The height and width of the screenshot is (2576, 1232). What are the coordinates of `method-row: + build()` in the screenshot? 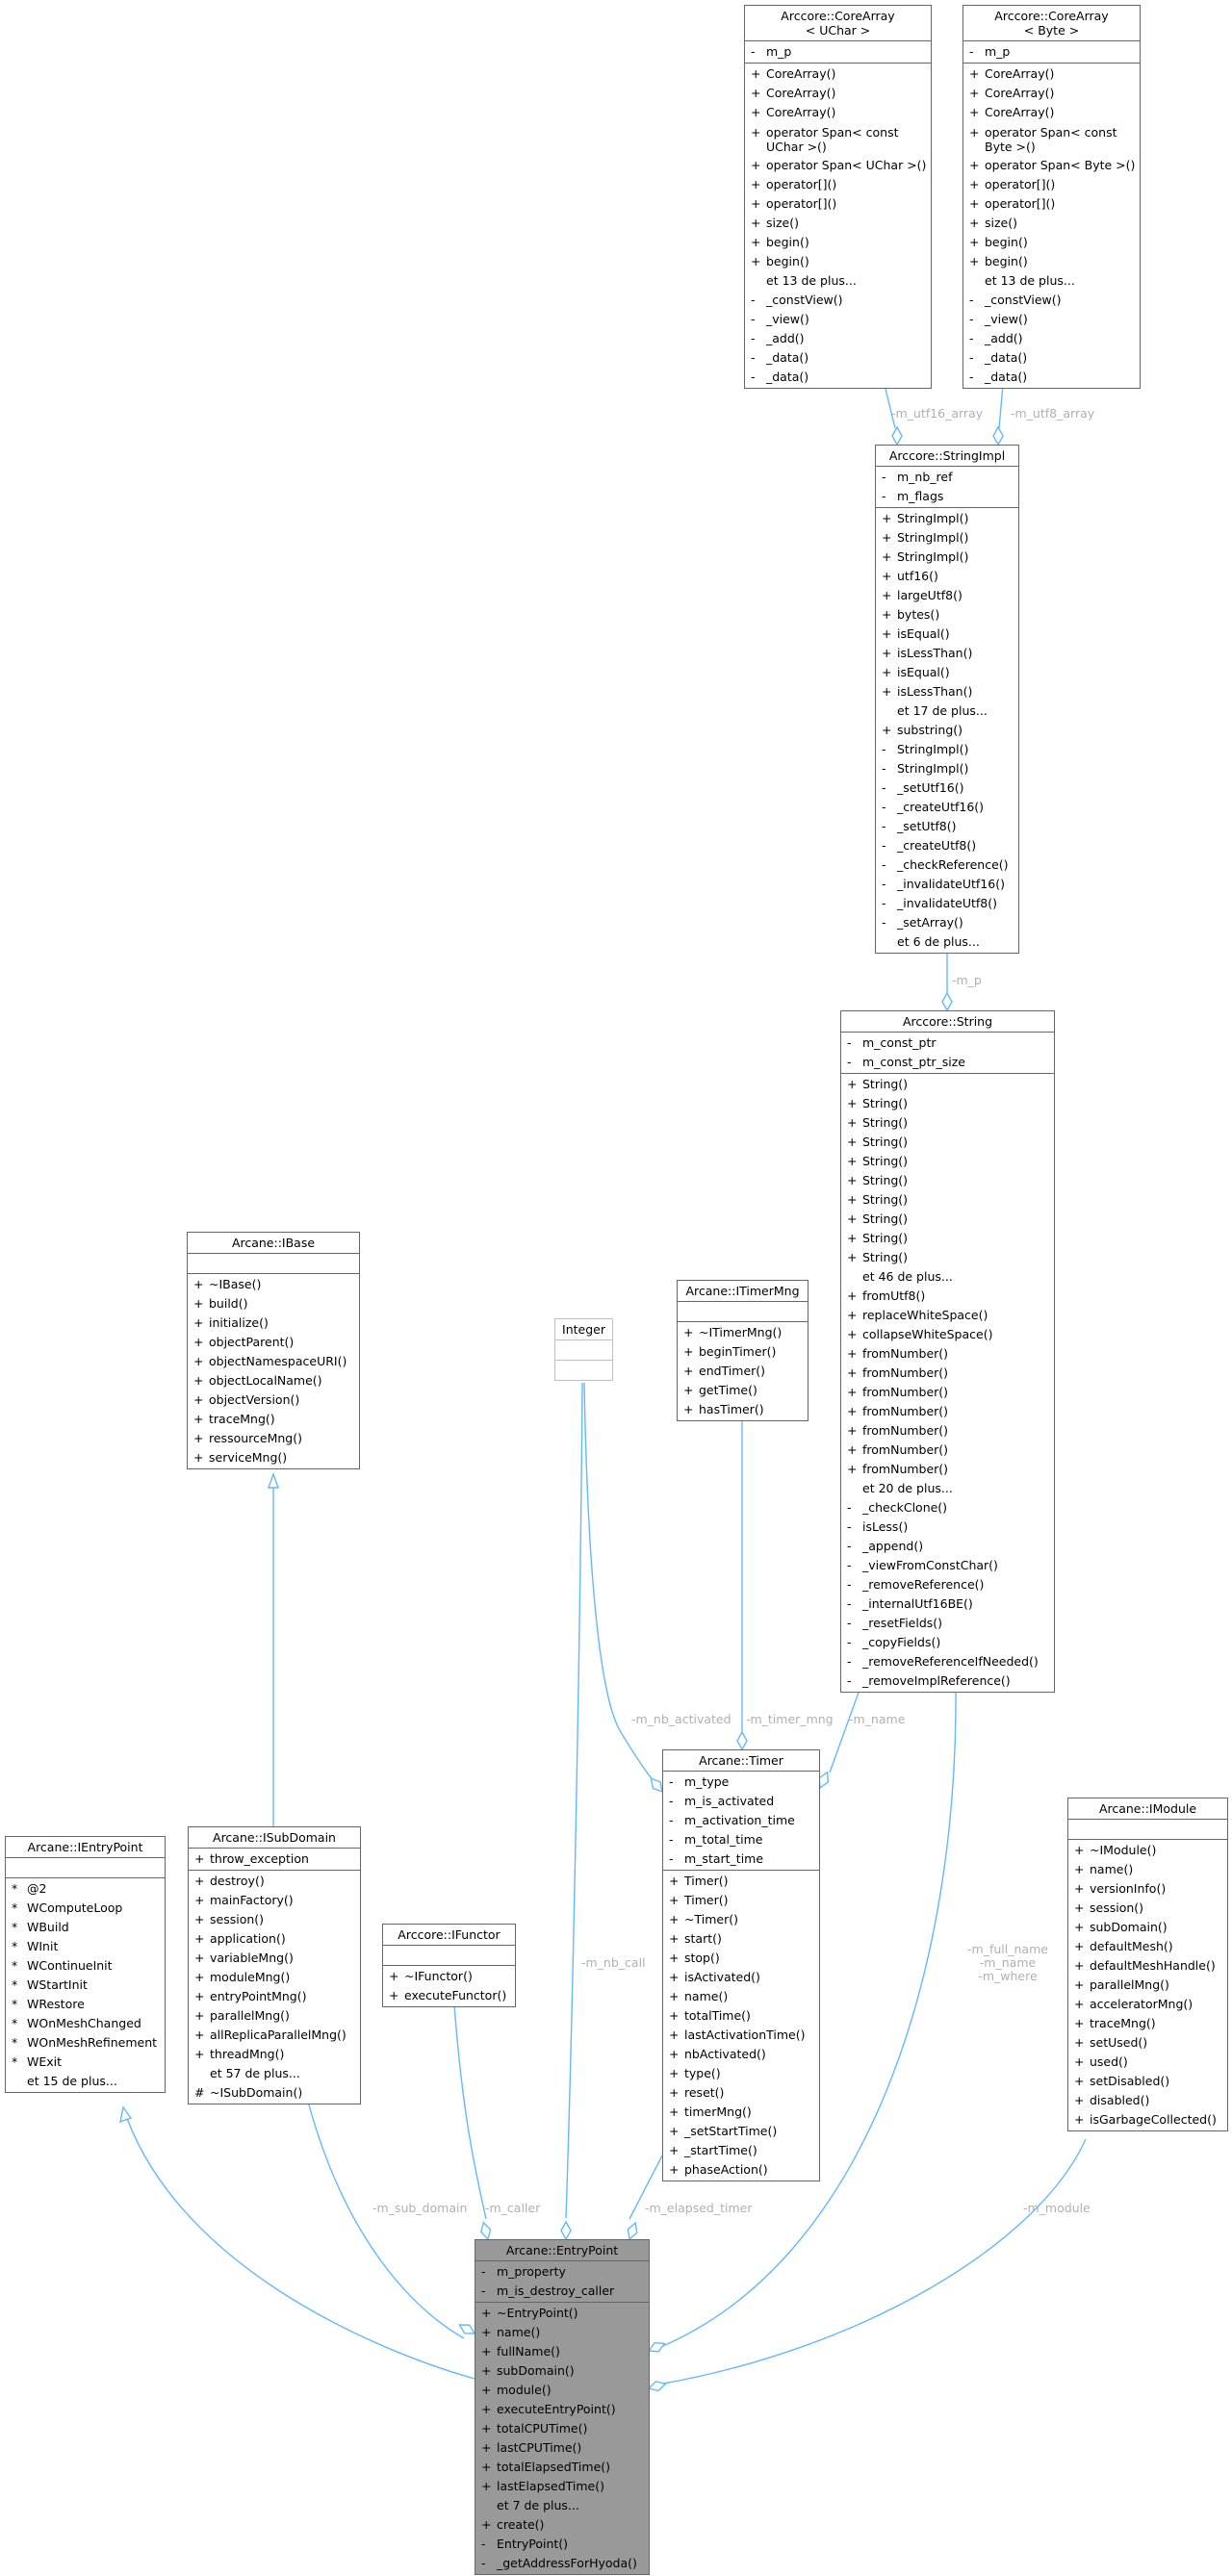 It's located at (273, 1304).